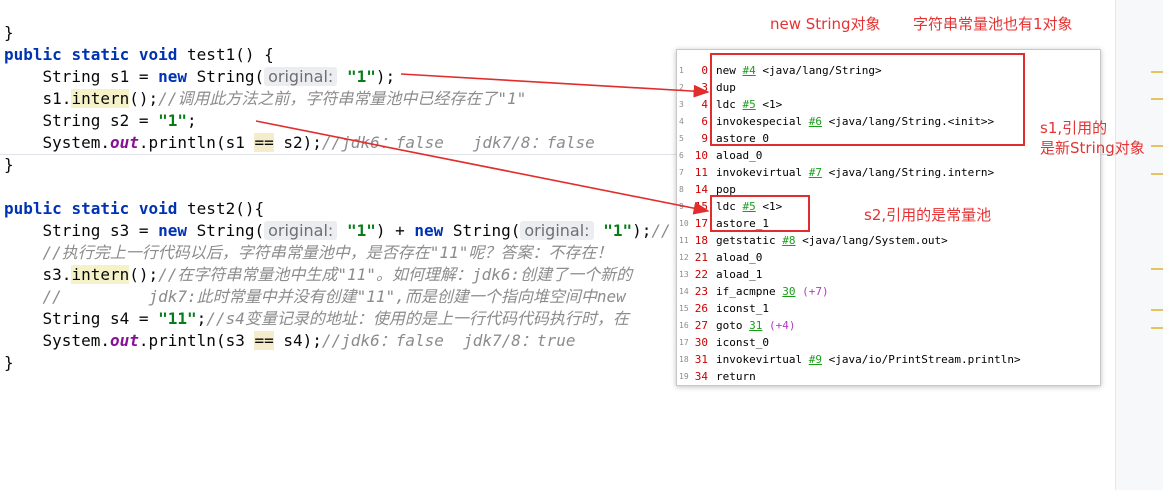 The image size is (1163, 490). I want to click on arrow-s1-to-bytecode, so click(555, 85).